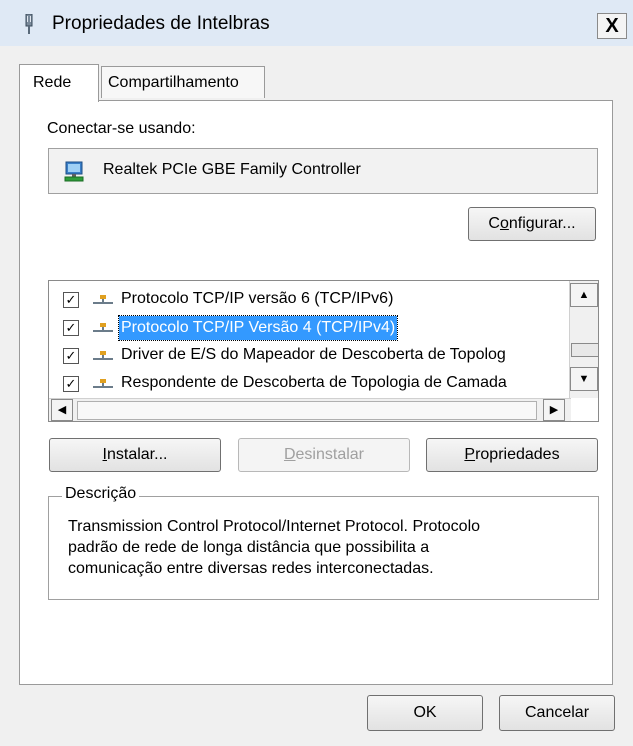 The image size is (633, 746). Describe the element at coordinates (307, 410) in the screenshot. I see `horizontal-scroll-thumb` at that location.